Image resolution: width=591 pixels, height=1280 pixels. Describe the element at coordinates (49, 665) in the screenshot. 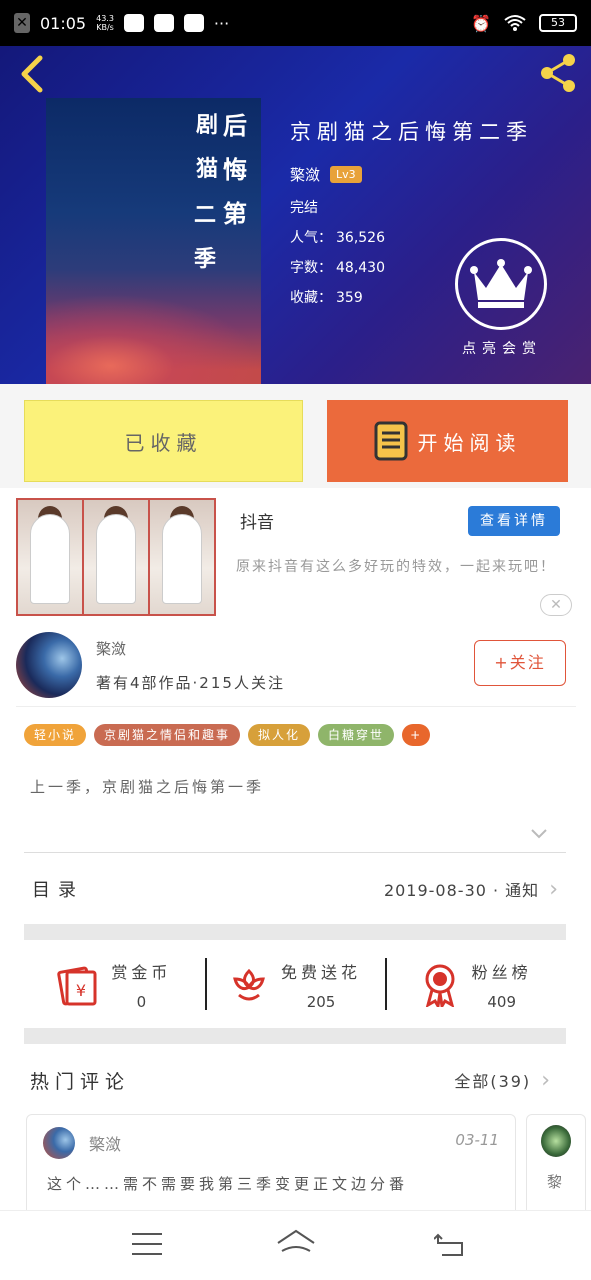

I see `author-avatar` at that location.